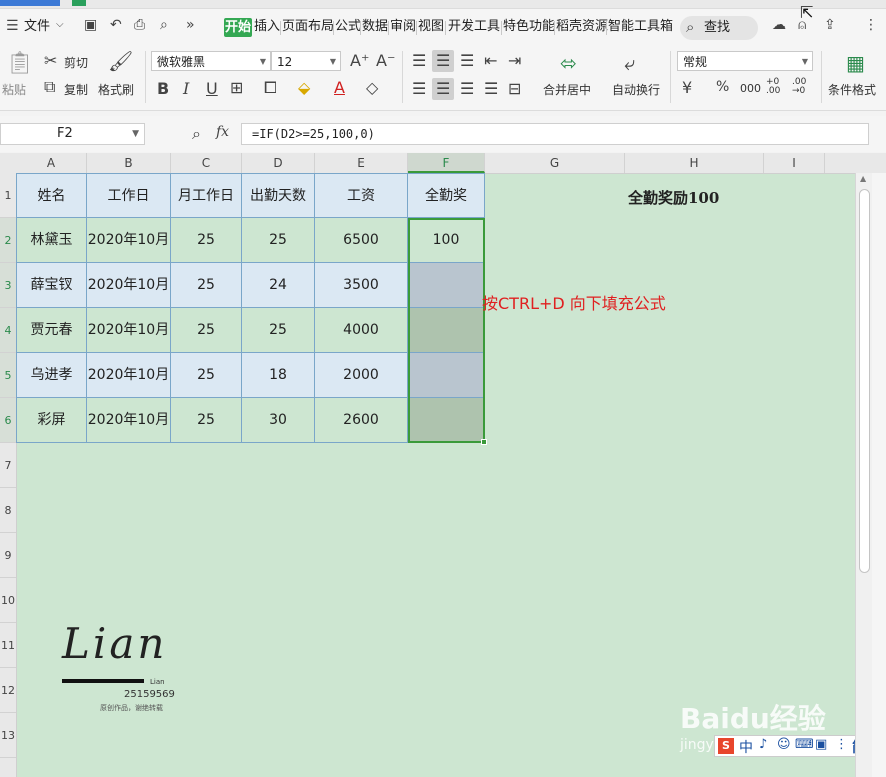  I want to click on scissors-icon: ✂, so click(50, 60).